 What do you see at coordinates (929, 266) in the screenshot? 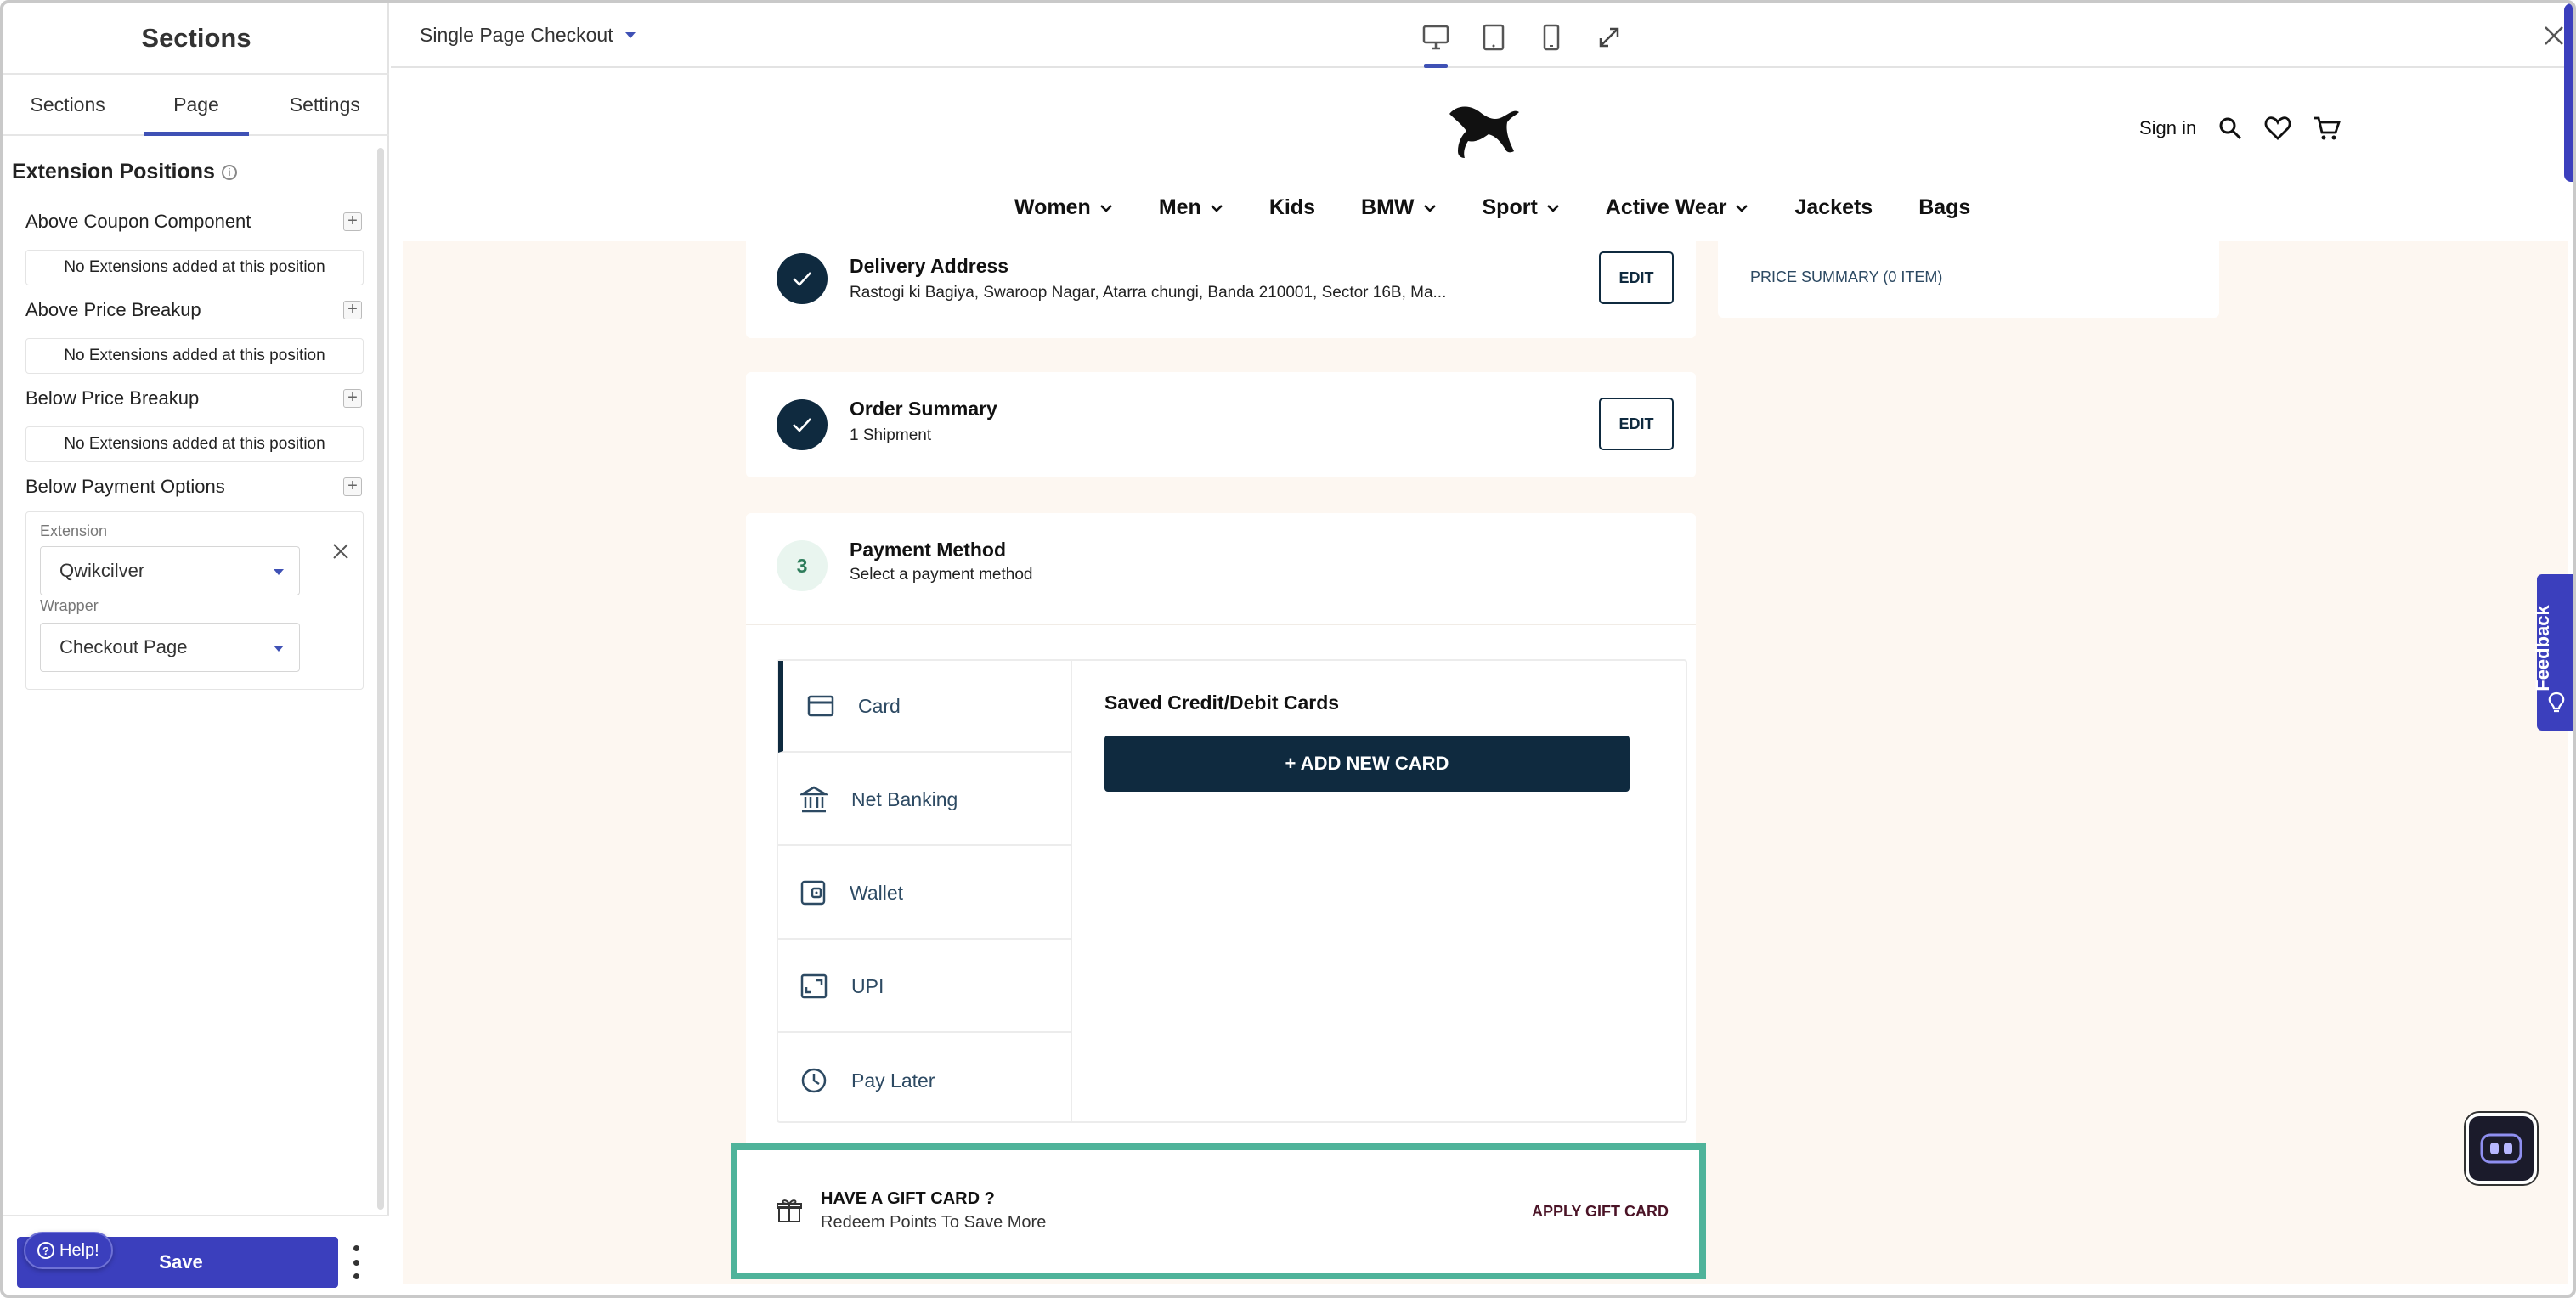
I see `delivery-title: Delivery Address` at bounding box center [929, 266].